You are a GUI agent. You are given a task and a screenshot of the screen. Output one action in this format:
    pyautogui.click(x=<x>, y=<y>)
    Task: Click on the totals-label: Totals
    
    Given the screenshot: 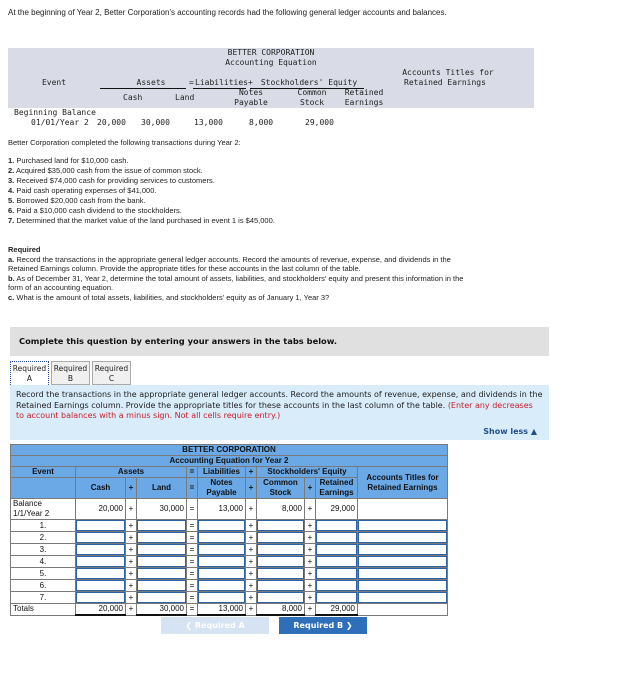 What is the action you would take?
    pyautogui.click(x=43, y=609)
    